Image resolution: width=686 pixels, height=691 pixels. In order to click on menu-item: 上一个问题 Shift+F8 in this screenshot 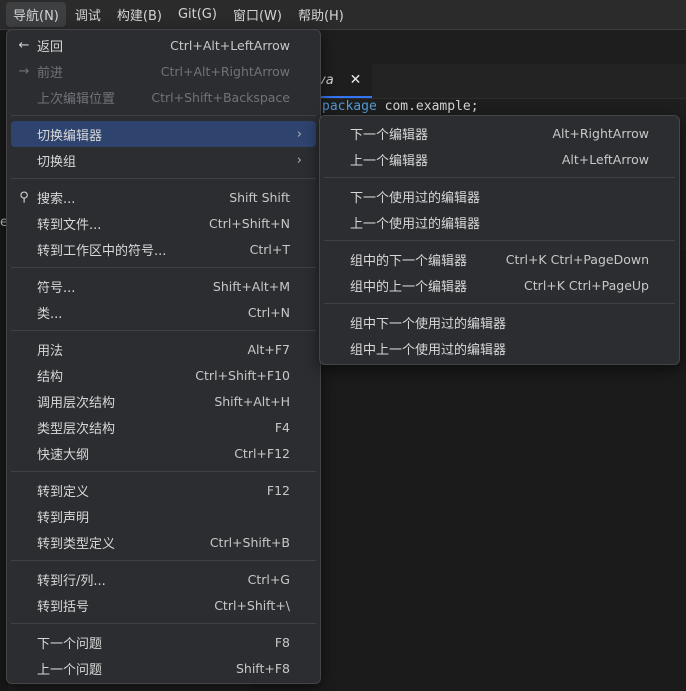, I will do `click(163, 668)`.